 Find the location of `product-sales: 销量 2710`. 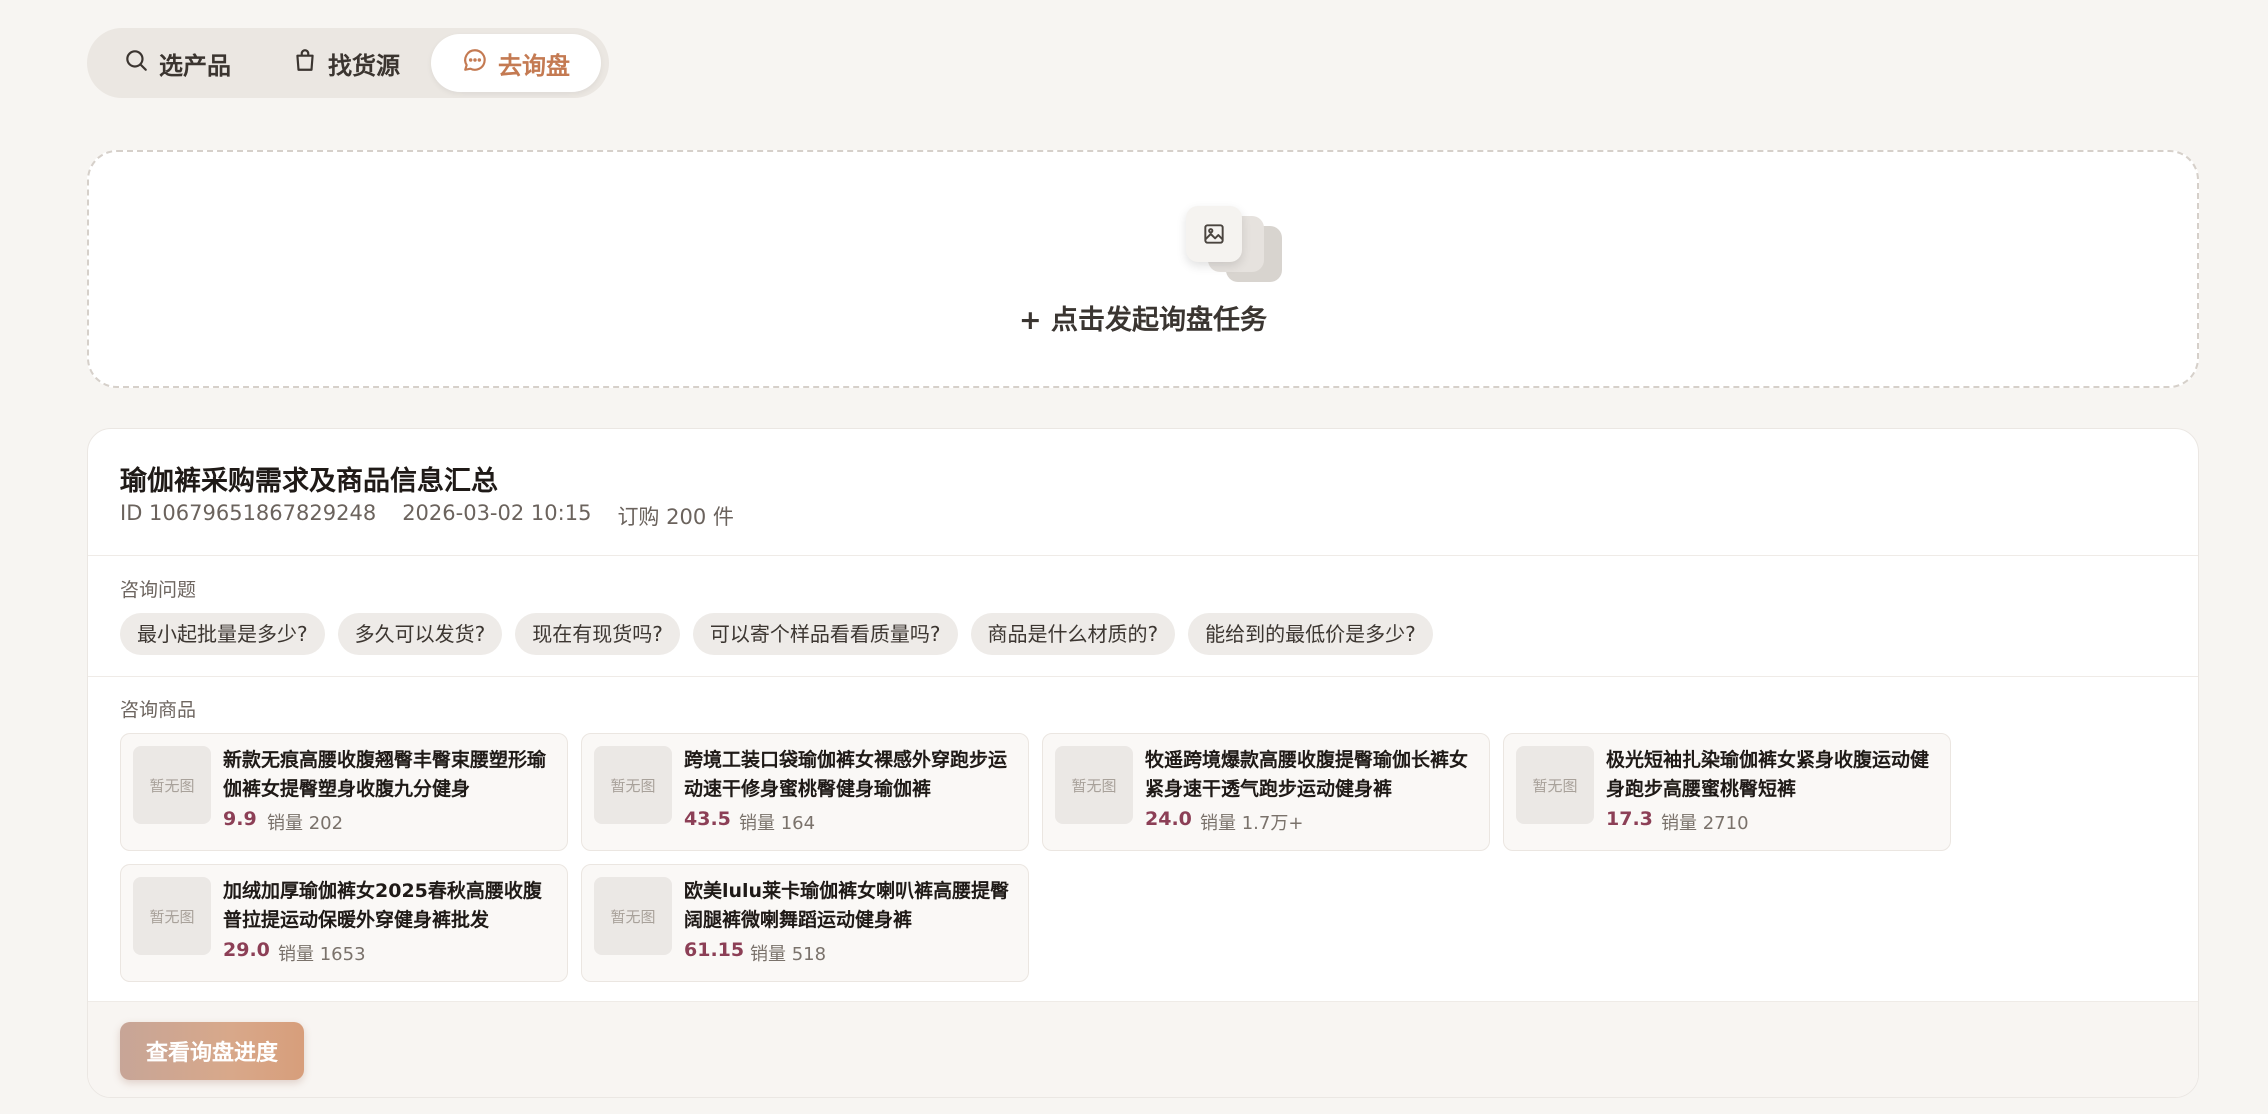

product-sales: 销量 2710 is located at coordinates (1705, 823).